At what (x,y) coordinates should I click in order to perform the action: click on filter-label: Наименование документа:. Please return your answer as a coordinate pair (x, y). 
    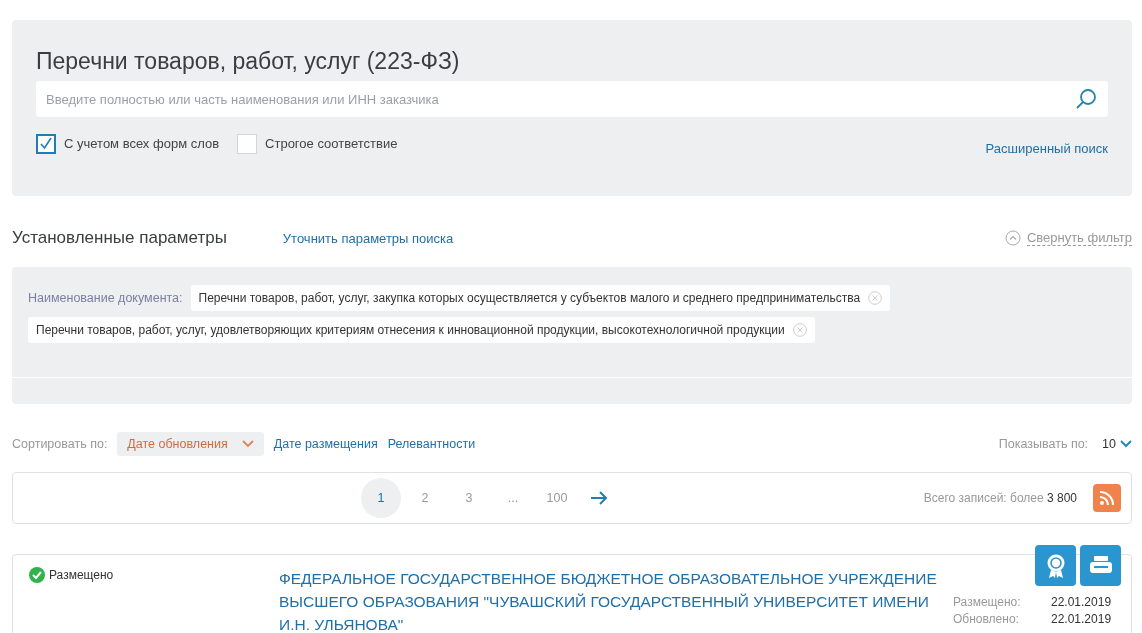
    Looking at the image, I should click on (105, 298).